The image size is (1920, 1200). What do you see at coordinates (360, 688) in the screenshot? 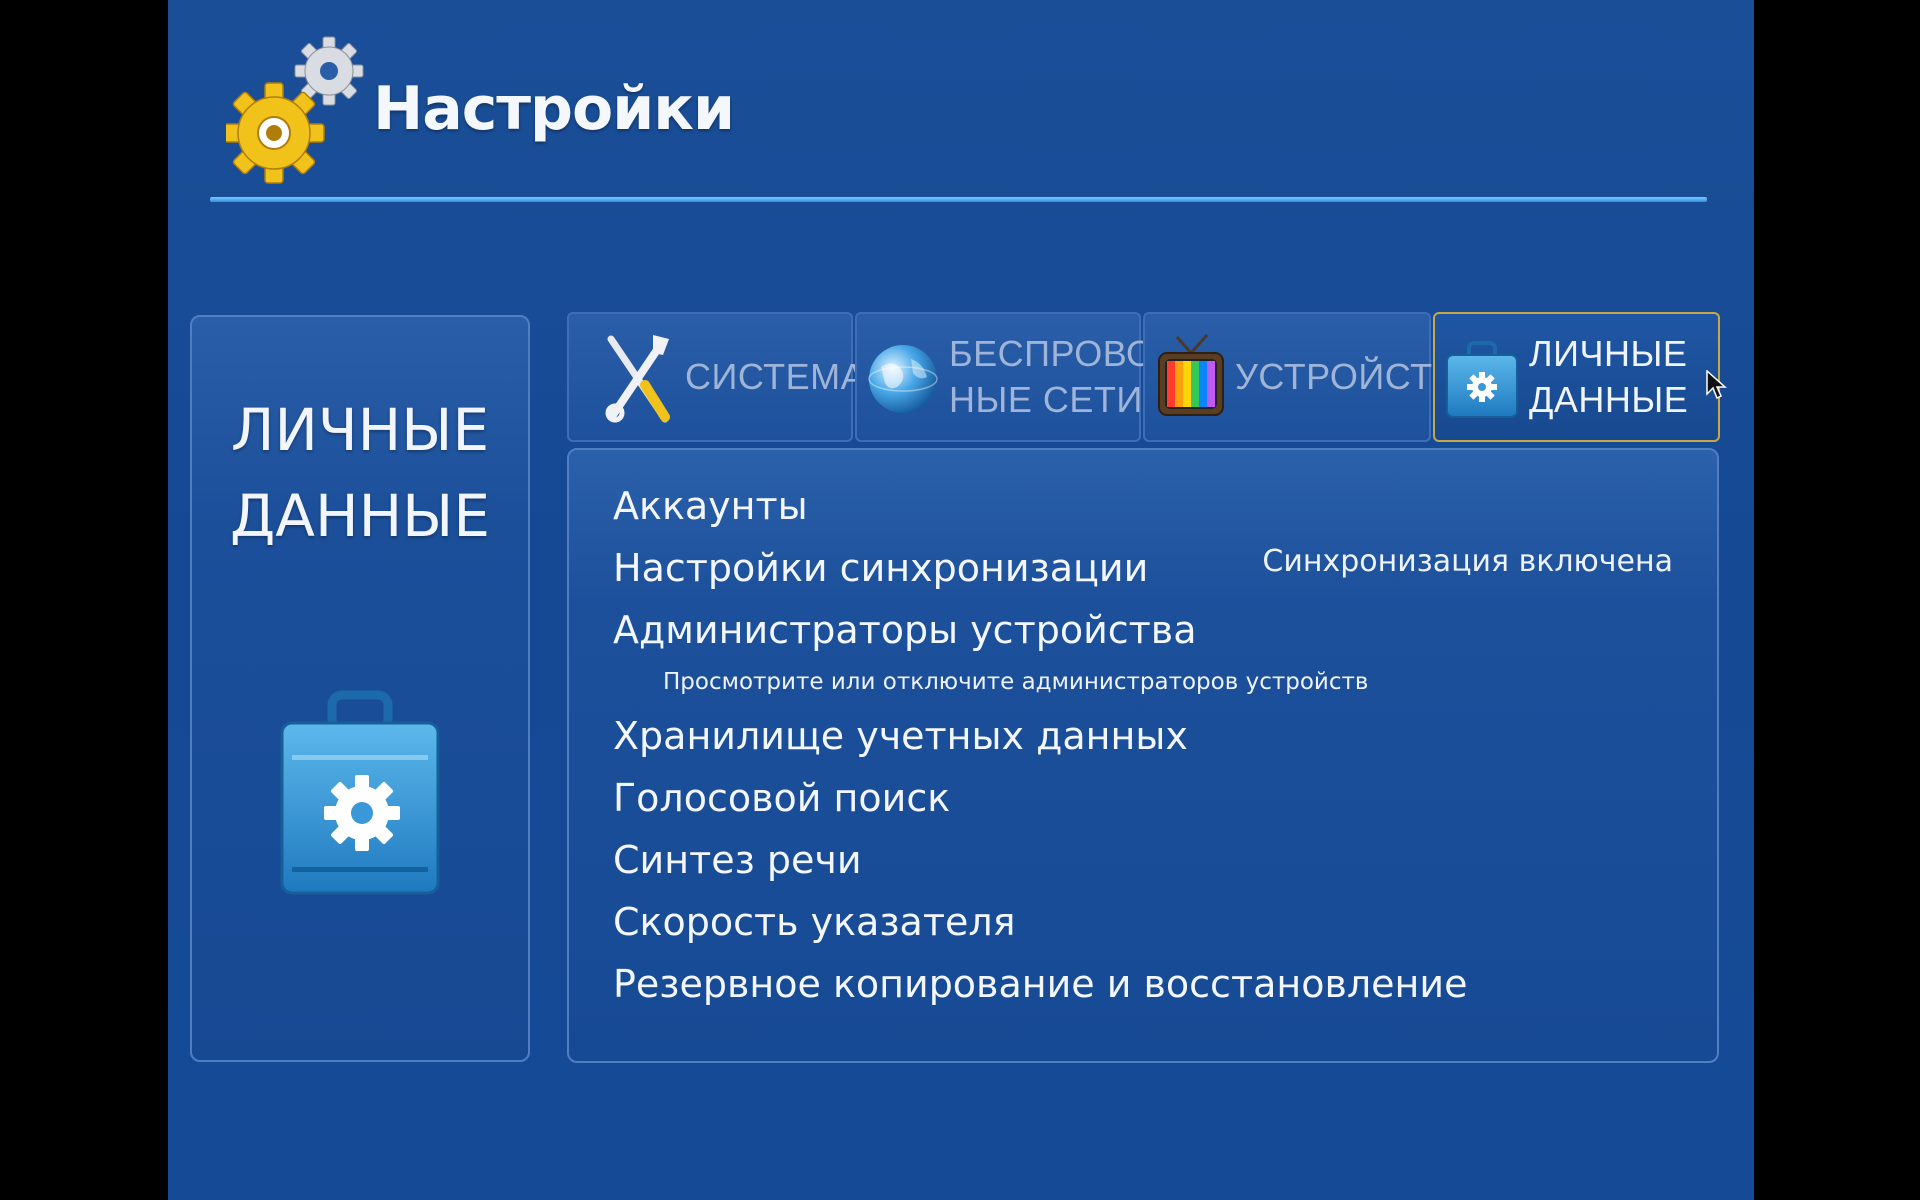
I see `category-panel: ЛИЧНЫЕ ДАННЫЕ` at bounding box center [360, 688].